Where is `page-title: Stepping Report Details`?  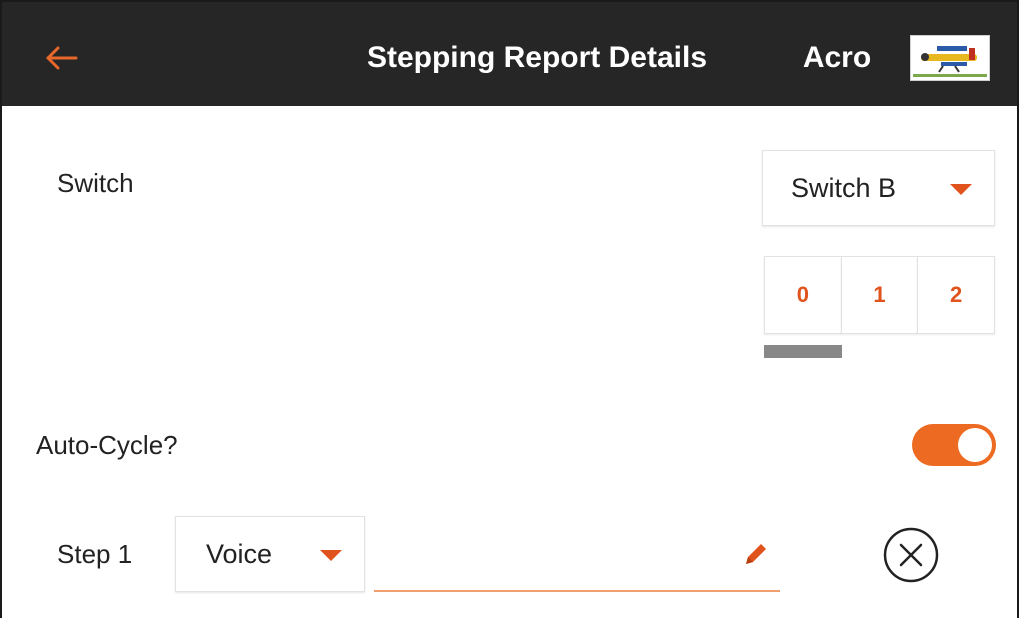
page-title: Stepping Report Details is located at coordinates (537, 57).